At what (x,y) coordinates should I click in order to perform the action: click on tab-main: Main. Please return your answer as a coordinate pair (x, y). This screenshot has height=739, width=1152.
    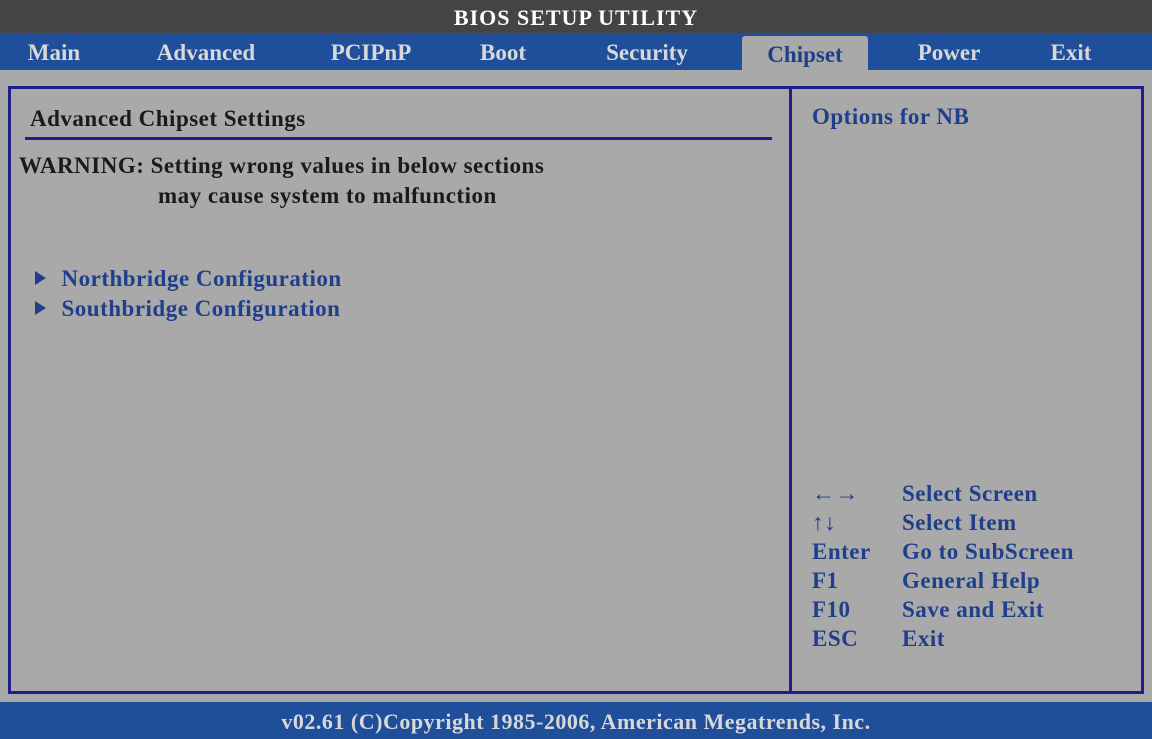
    Looking at the image, I should click on (54, 51).